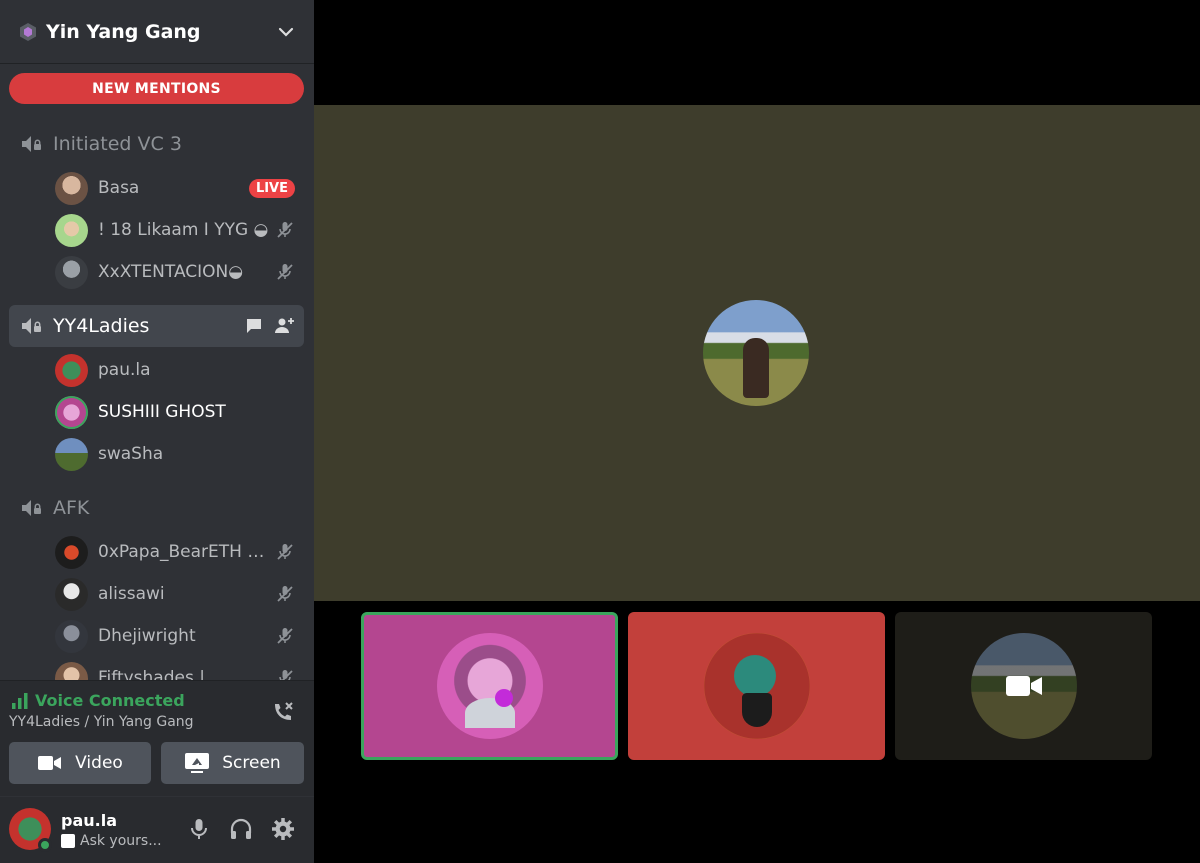  What do you see at coordinates (68, 841) in the screenshot?
I see `custom-status-emoji-icon` at bounding box center [68, 841].